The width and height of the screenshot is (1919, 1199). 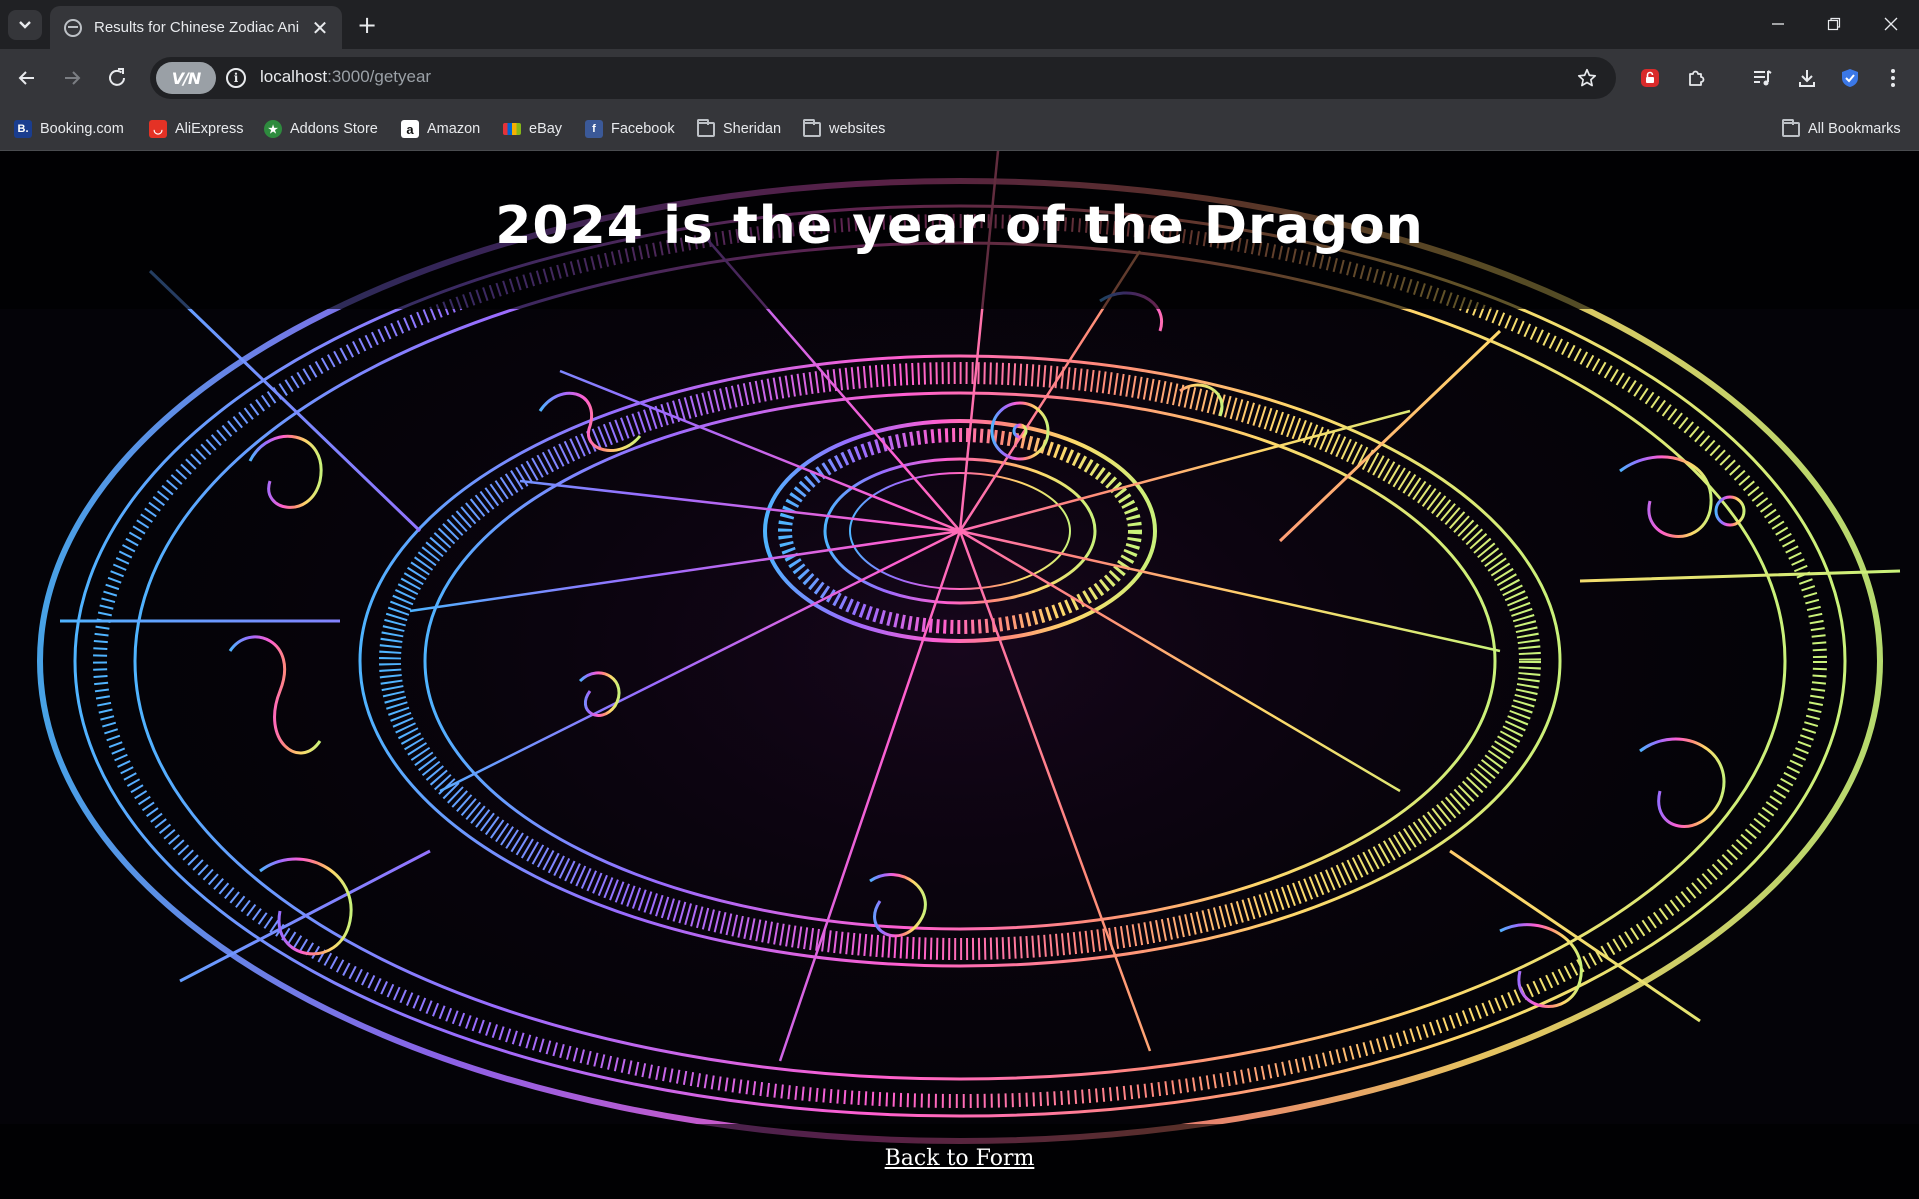 I want to click on facebook-icon: f, so click(x=594, y=129).